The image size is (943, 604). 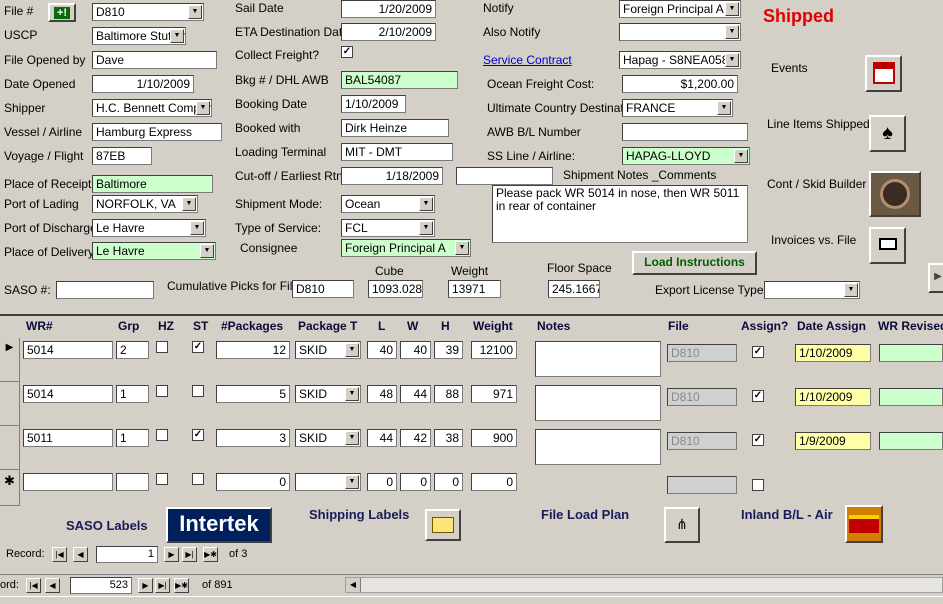 What do you see at coordinates (101, 585) in the screenshot?
I see `main-record-number: 523` at bounding box center [101, 585].